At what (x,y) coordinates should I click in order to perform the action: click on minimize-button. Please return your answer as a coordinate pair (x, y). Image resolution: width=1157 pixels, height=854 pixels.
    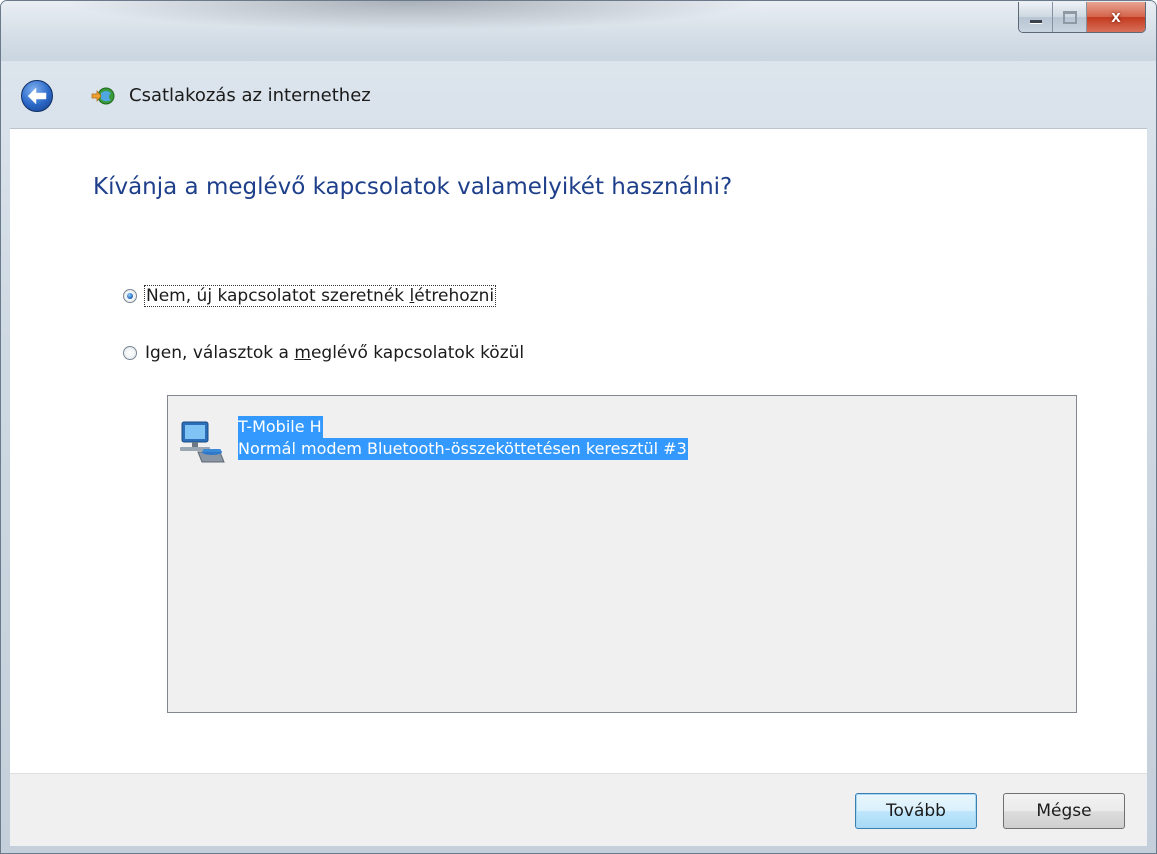
    Looking at the image, I should click on (1036, 17).